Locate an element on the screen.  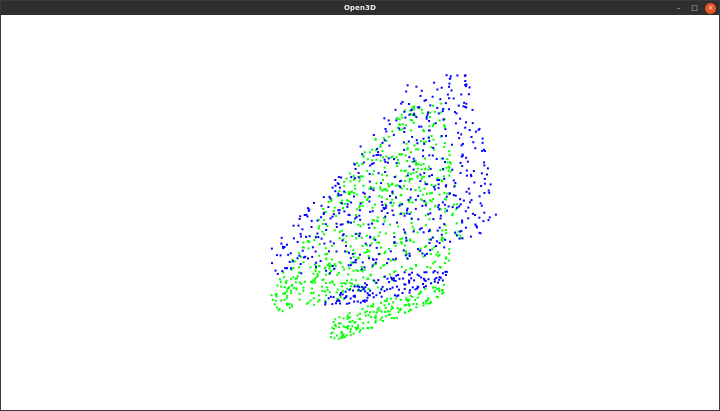
maximize-icon: □ is located at coordinates (694, 8).